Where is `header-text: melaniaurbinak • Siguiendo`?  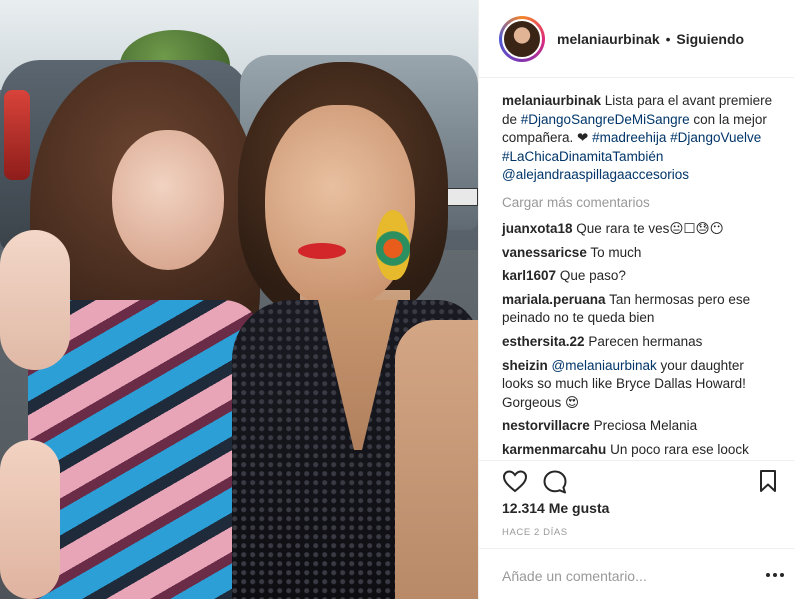
header-text: melaniaurbinak • Siguiendo is located at coordinates (650, 39).